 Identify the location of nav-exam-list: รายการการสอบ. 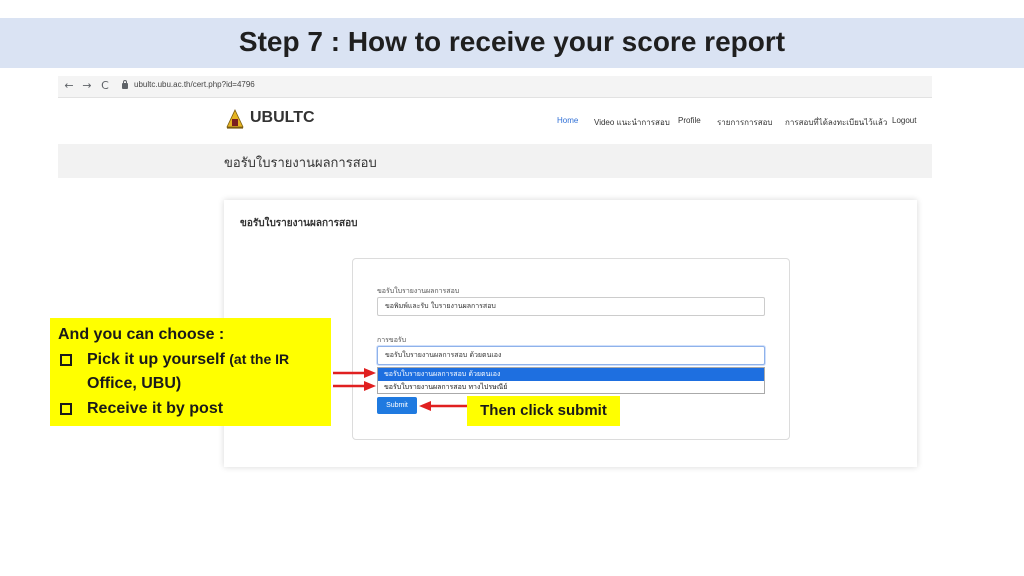
(745, 122).